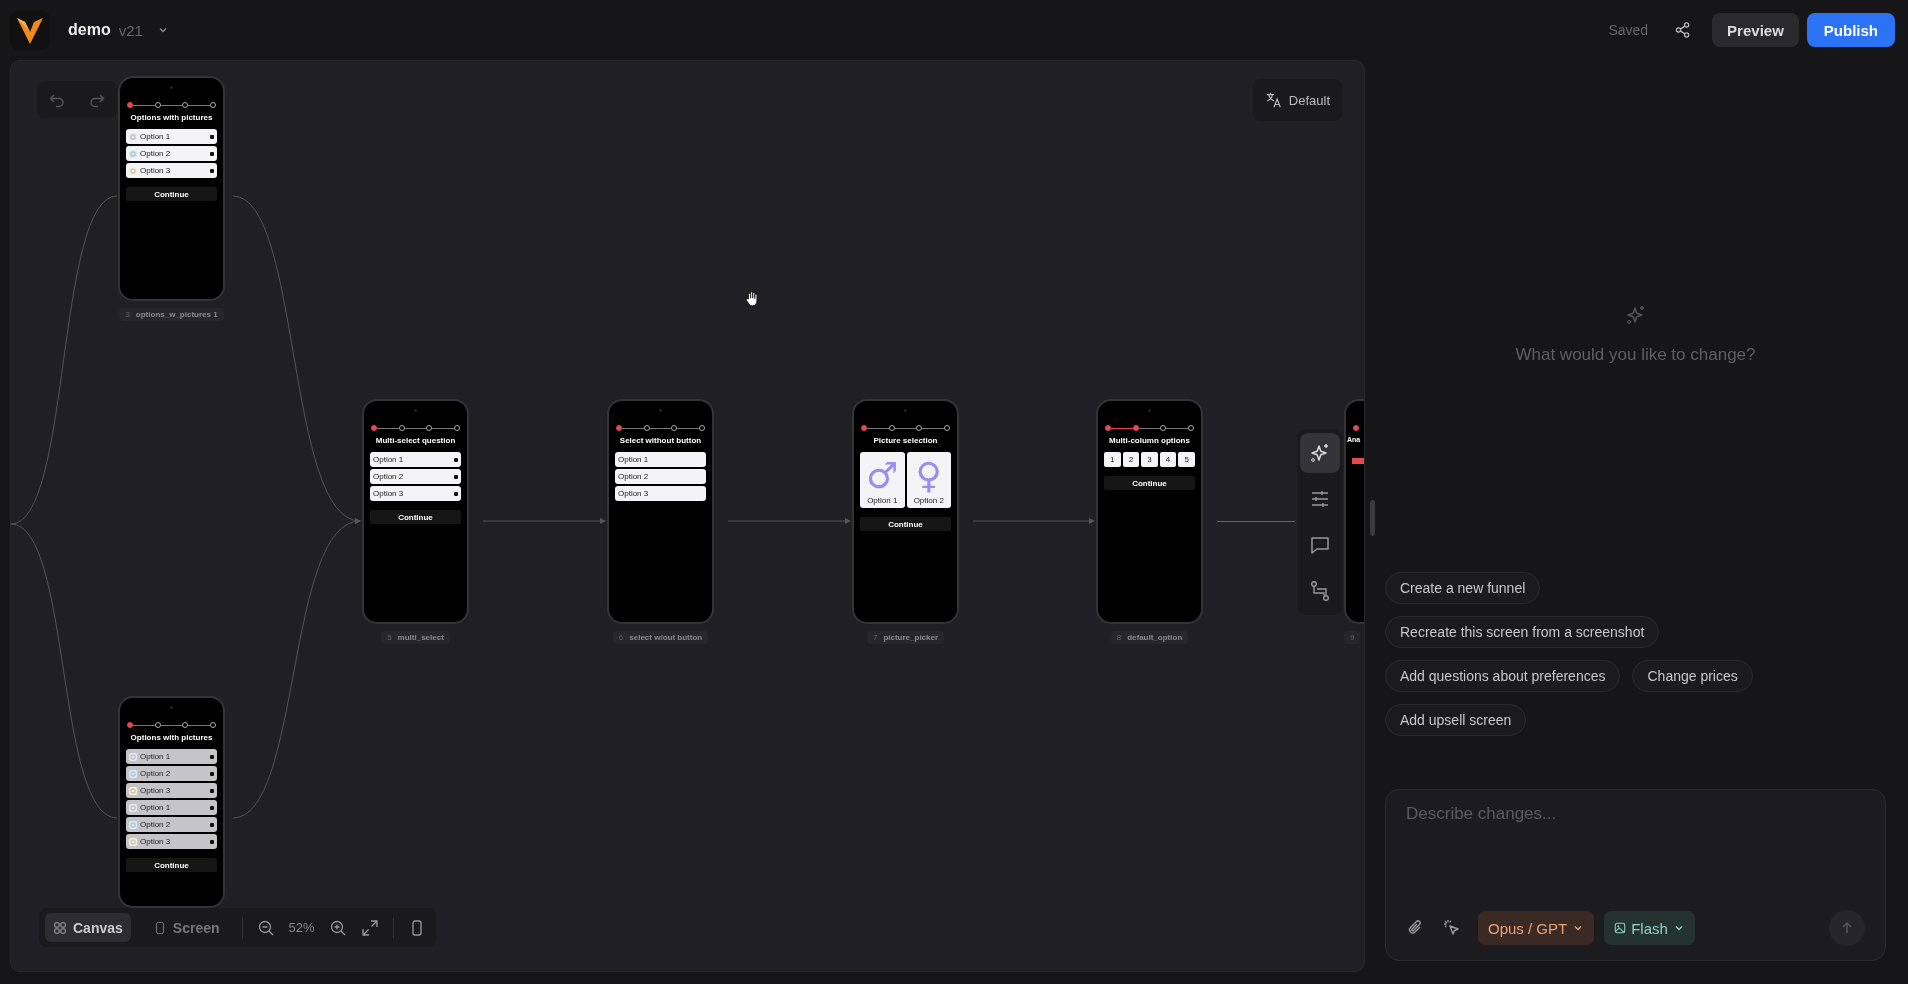 The height and width of the screenshot is (984, 1908). What do you see at coordinates (369, 927) in the screenshot?
I see `fit-to-screen-icon` at bounding box center [369, 927].